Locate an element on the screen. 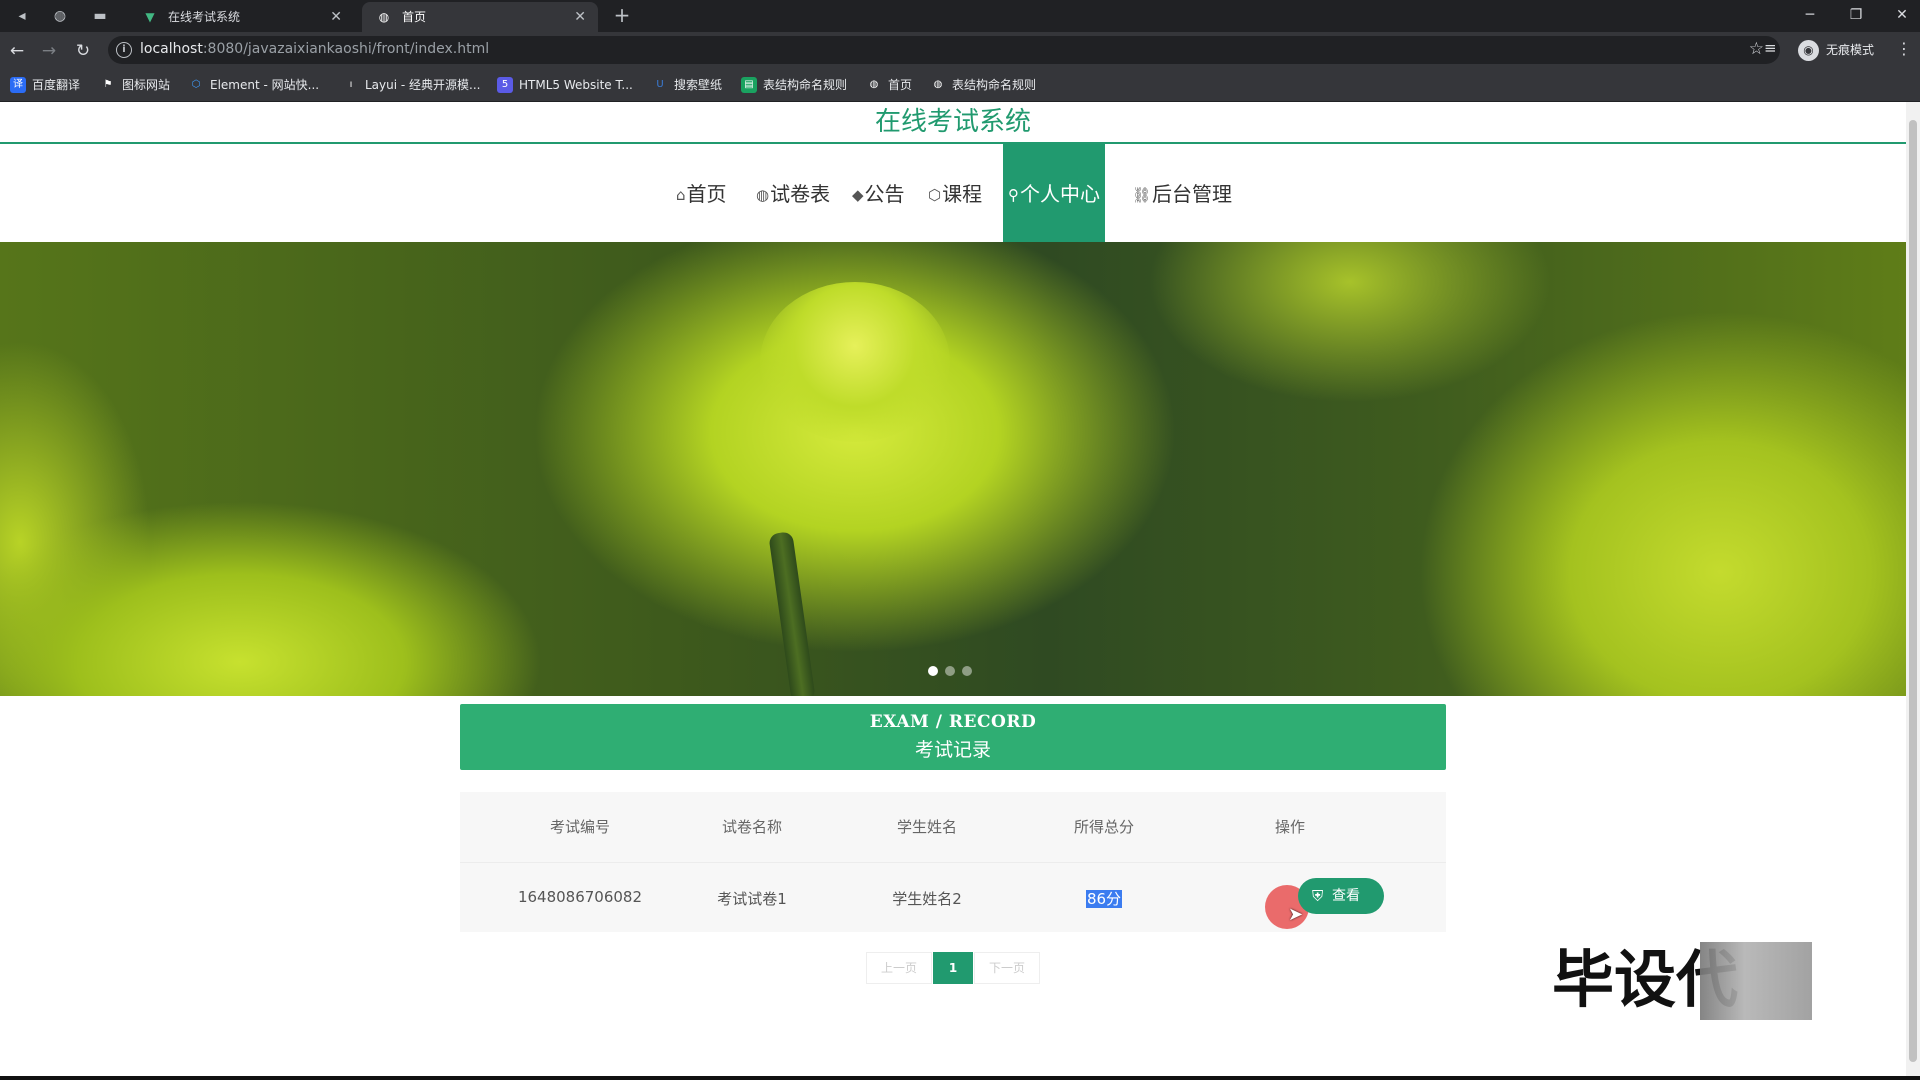  blurred-area is located at coordinates (1756, 981).